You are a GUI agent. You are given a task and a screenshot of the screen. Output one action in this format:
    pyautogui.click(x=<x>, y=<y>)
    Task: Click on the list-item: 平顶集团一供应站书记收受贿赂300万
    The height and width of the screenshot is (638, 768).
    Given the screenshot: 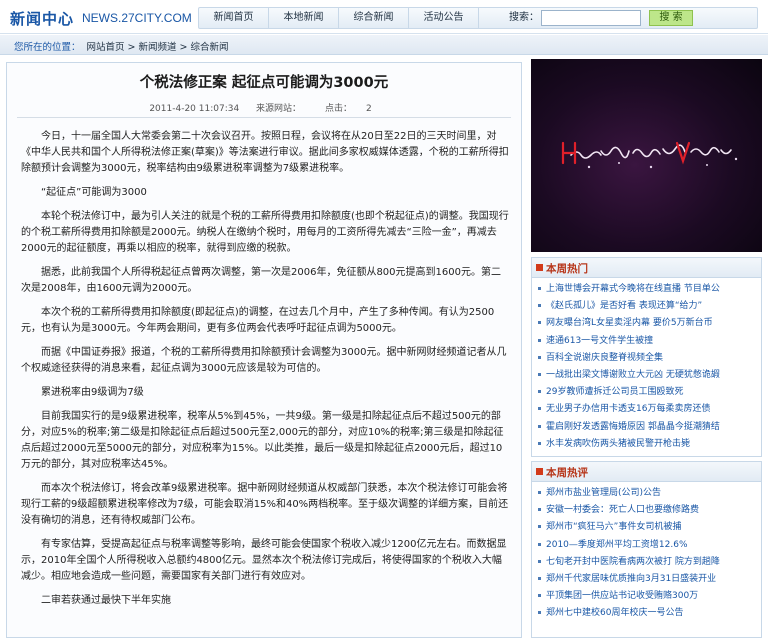 What is the action you would take?
    pyautogui.click(x=649, y=596)
    